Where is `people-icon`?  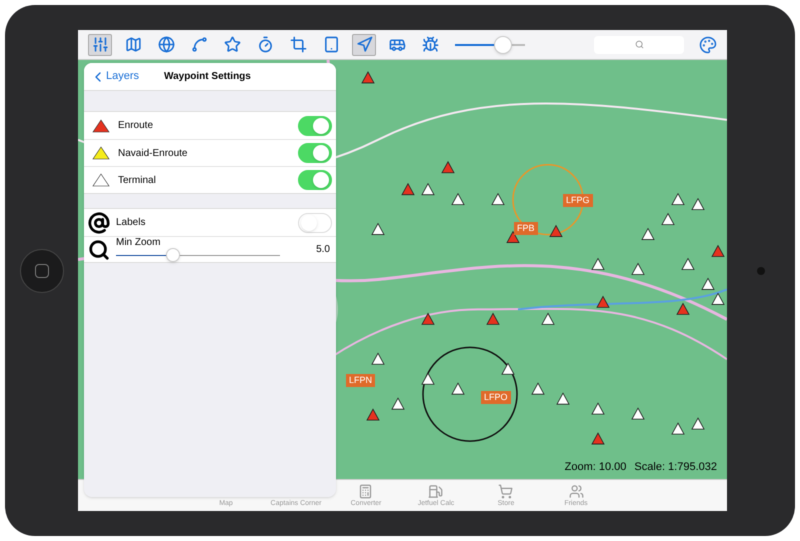 people-icon is located at coordinates (576, 491).